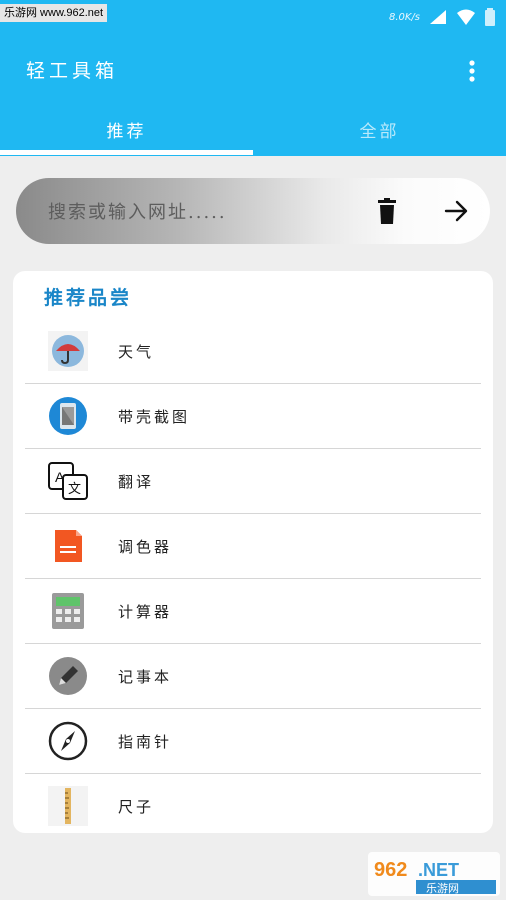 This screenshot has width=506, height=900. I want to click on tab-indicator, so click(126, 152).